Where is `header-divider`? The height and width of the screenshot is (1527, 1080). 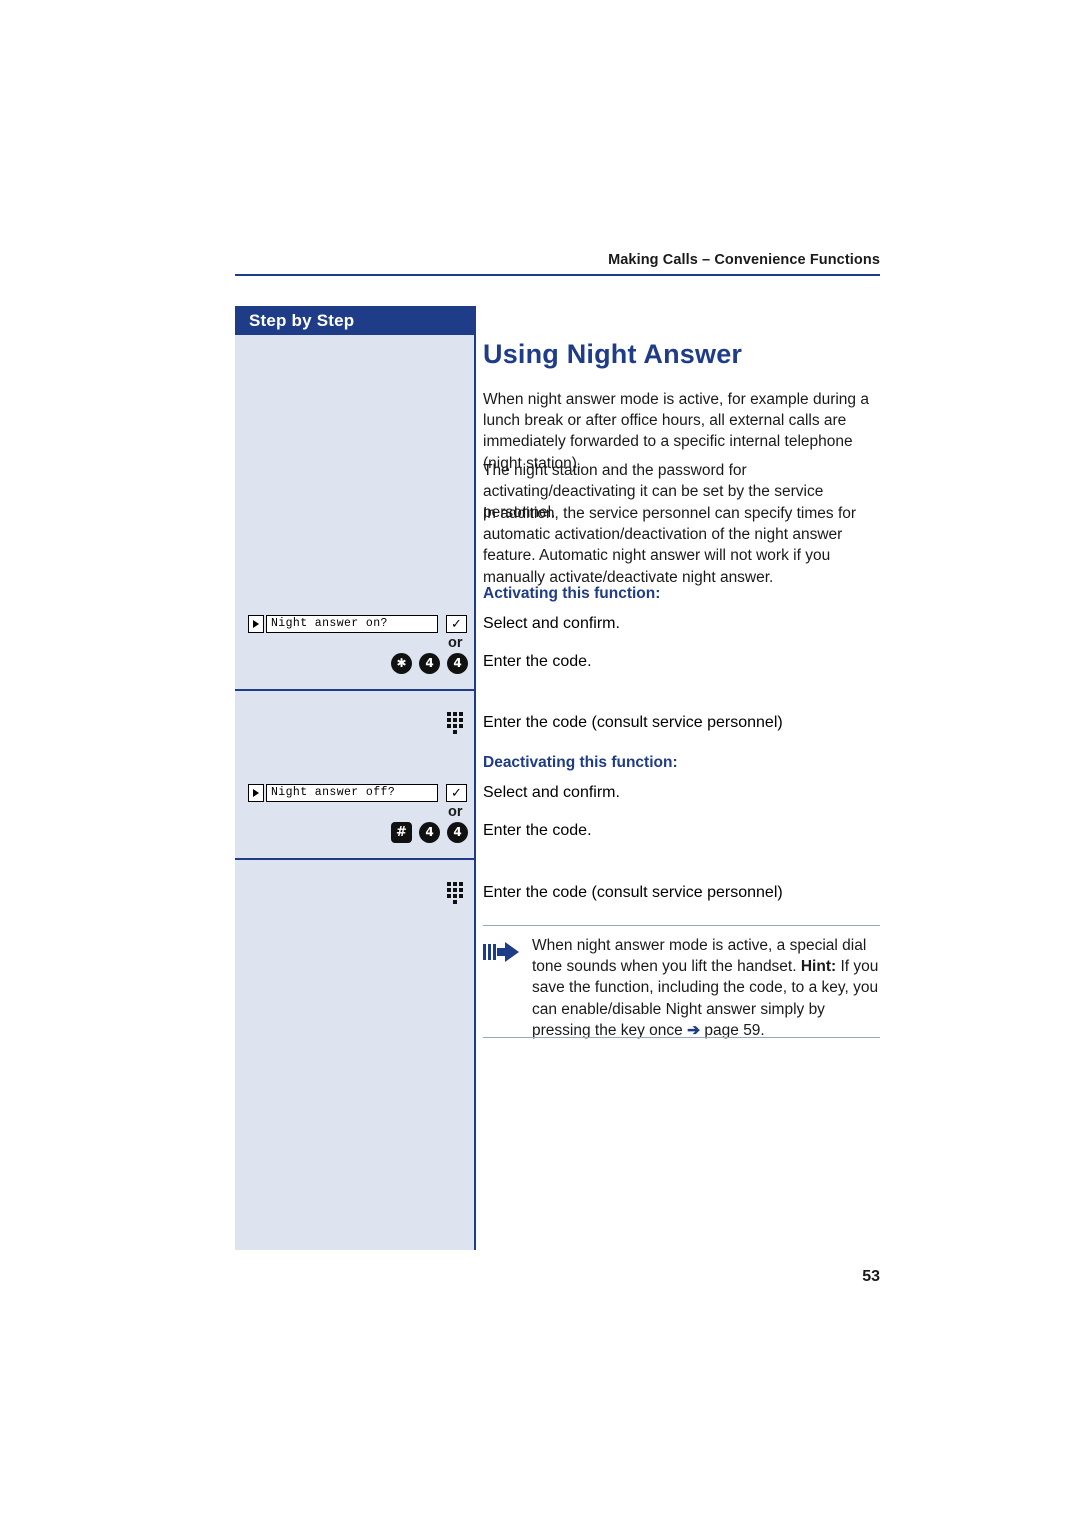 header-divider is located at coordinates (557, 275).